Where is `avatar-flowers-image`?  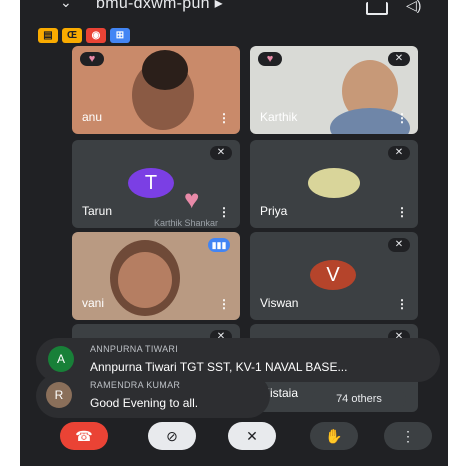 avatar-flowers-image is located at coordinates (334, 183).